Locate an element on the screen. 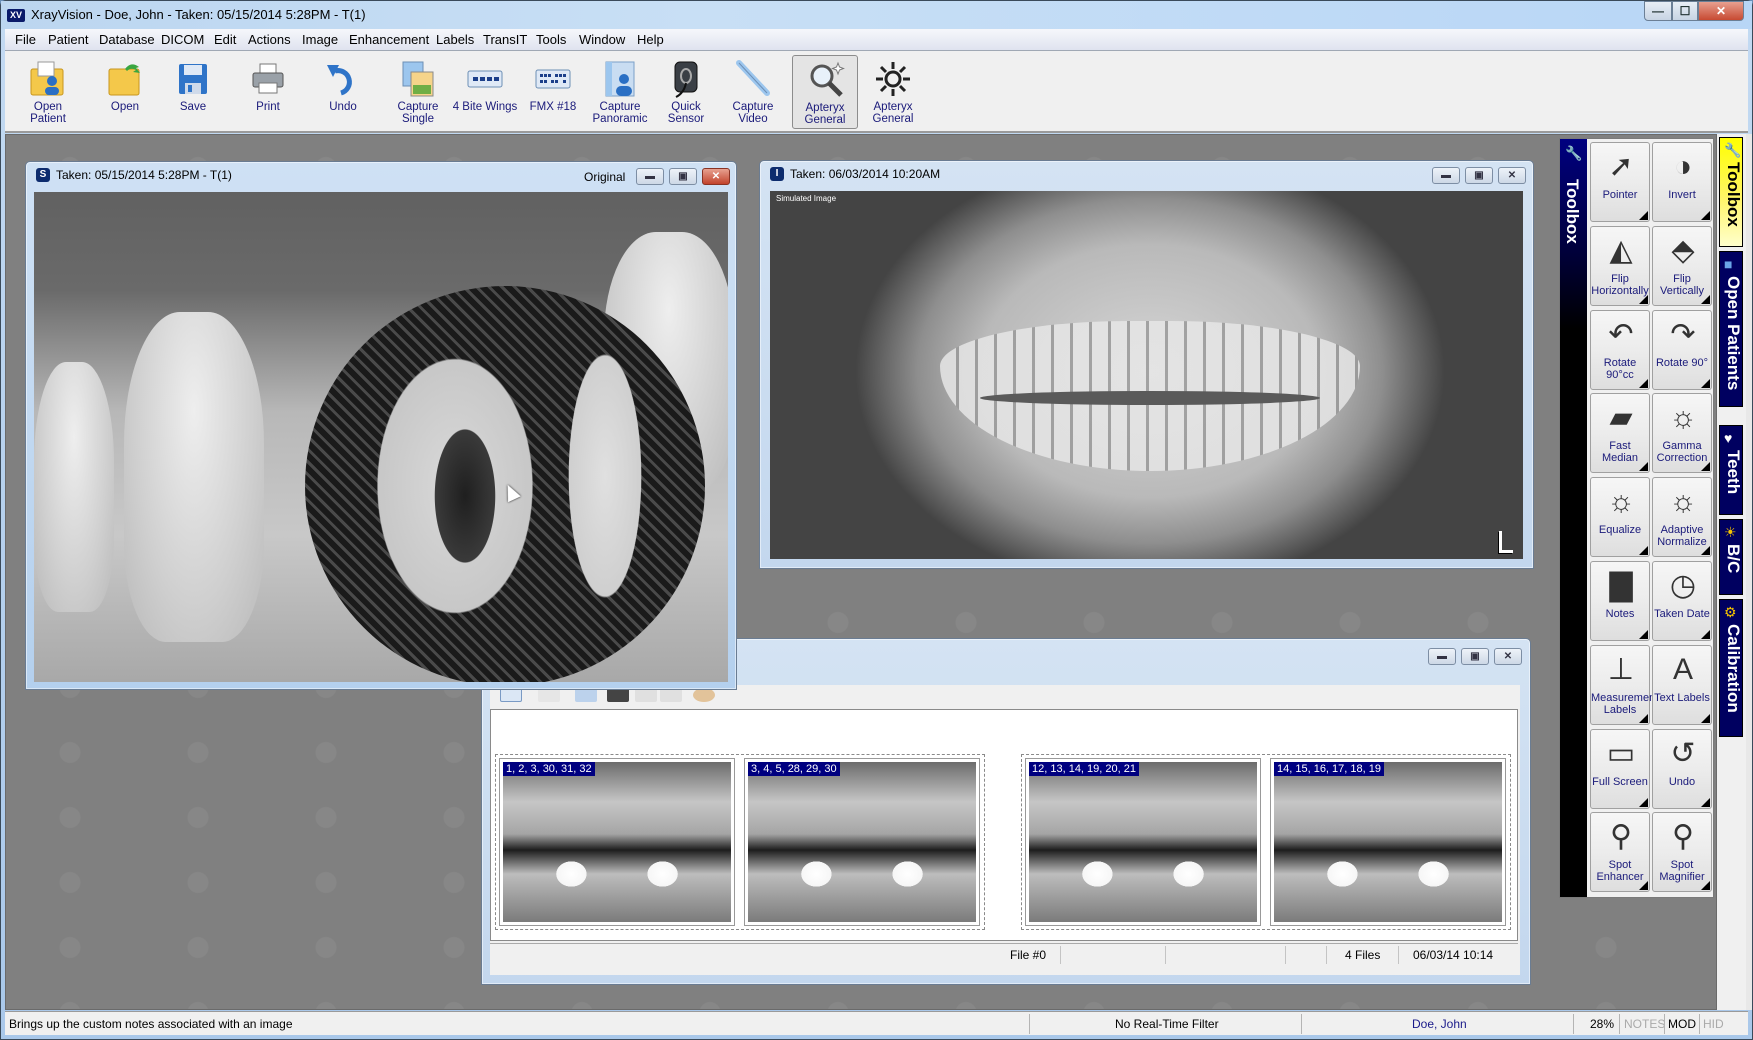 The width and height of the screenshot is (1753, 1040). side-tab-label: Calibration is located at coordinates (1733, 668).